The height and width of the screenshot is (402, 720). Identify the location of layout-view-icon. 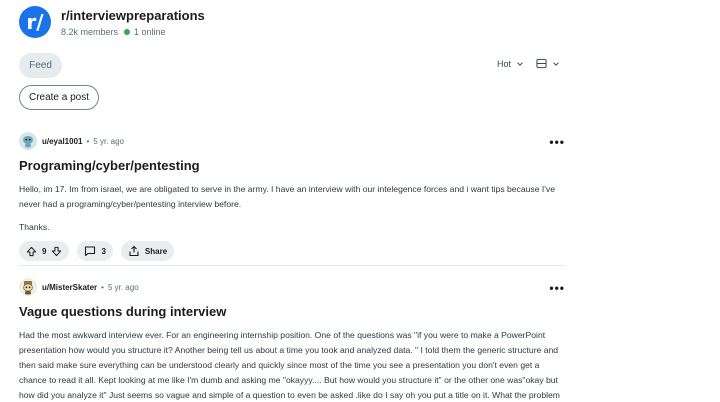
(541, 63).